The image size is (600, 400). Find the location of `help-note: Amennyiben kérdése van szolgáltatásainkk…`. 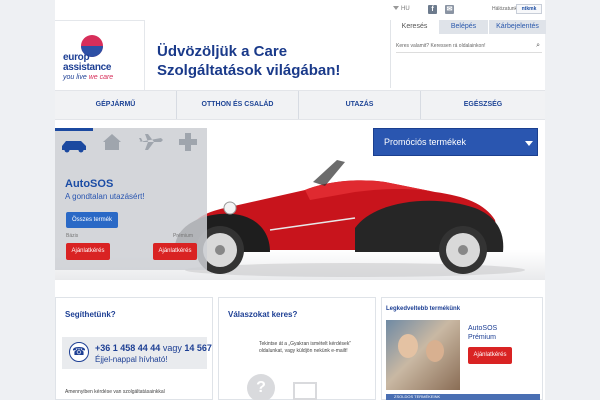

help-note: Amennyiben kérdése van szolgáltatásainkk… is located at coordinates (115, 392).